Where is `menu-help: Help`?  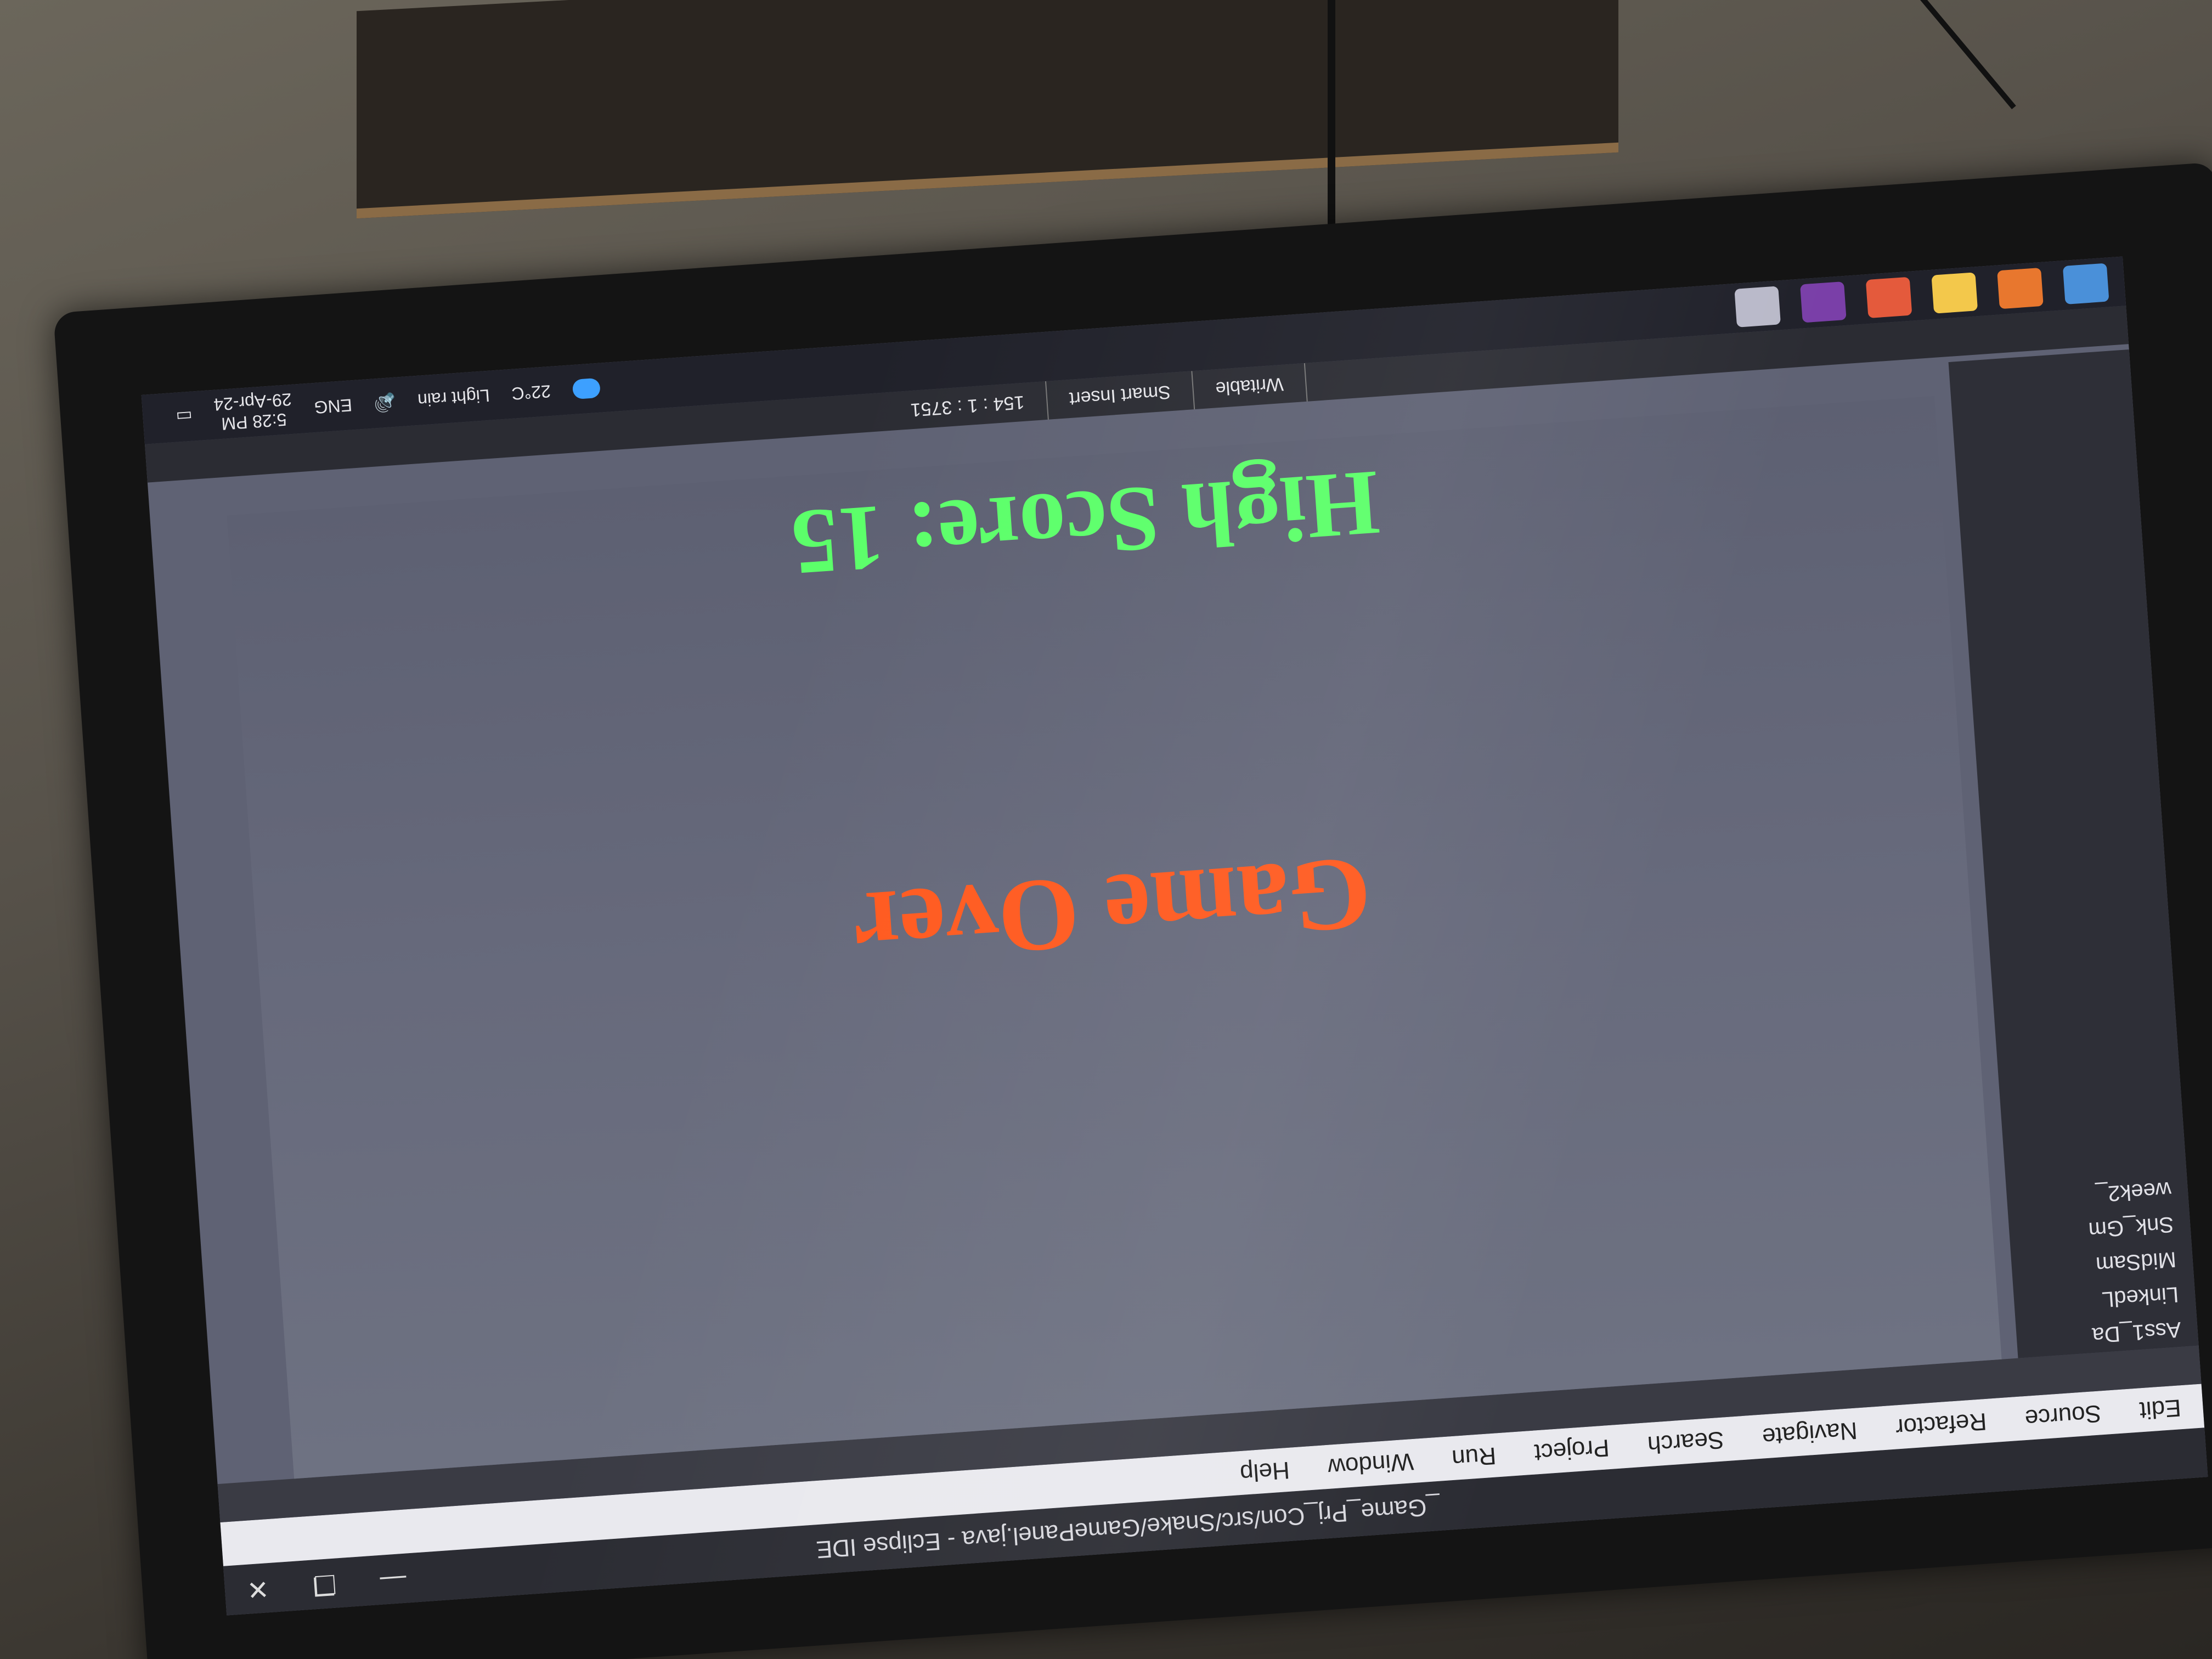
menu-help: Help is located at coordinates (1265, 1472).